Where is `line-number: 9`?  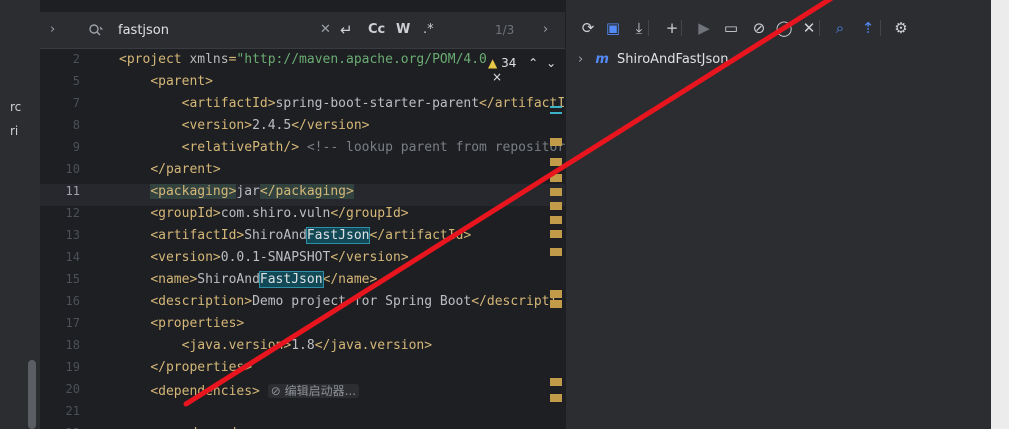
line-number: 9 is located at coordinates (60, 147).